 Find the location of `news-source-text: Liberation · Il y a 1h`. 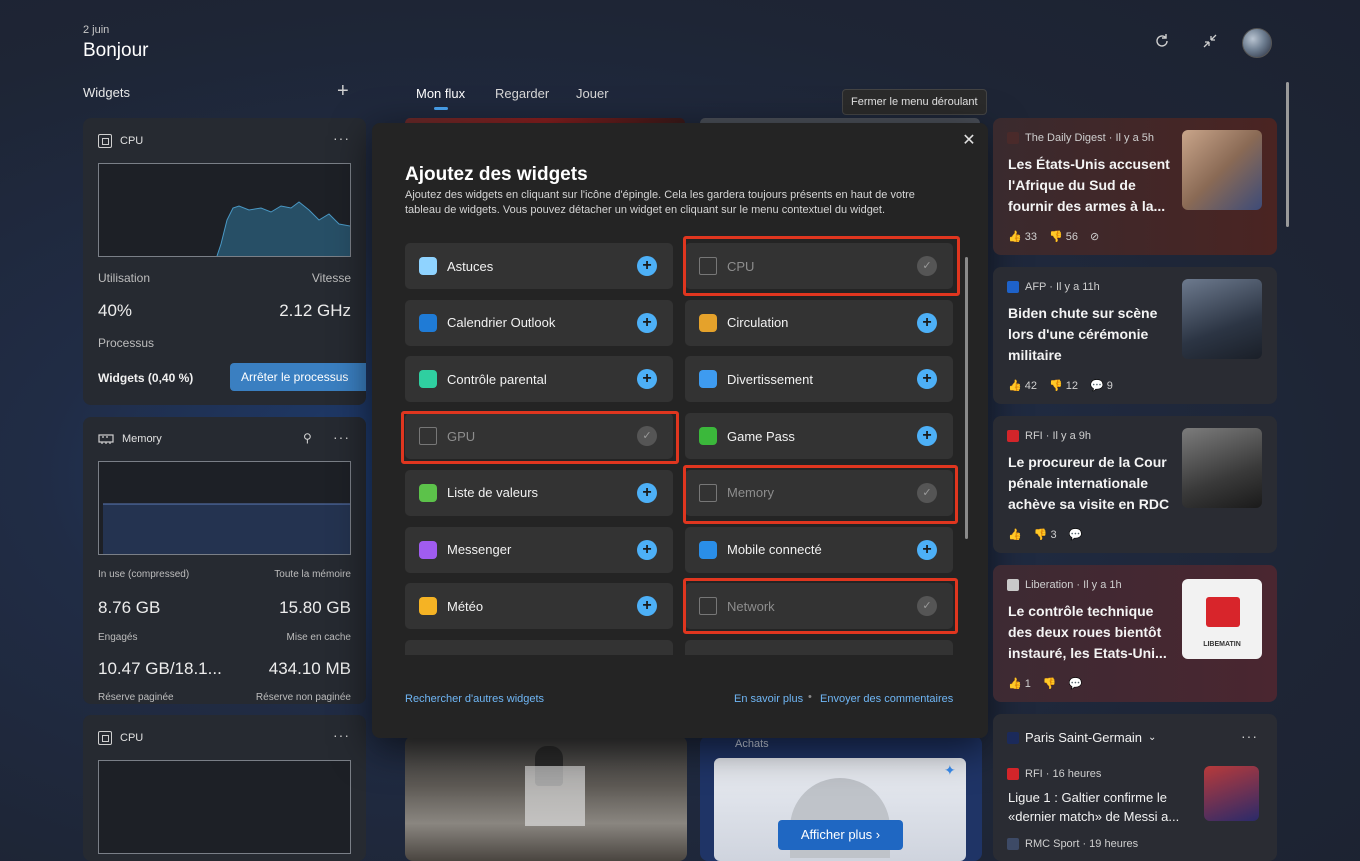

news-source-text: Liberation · Il y a 1h is located at coordinates (1073, 585).